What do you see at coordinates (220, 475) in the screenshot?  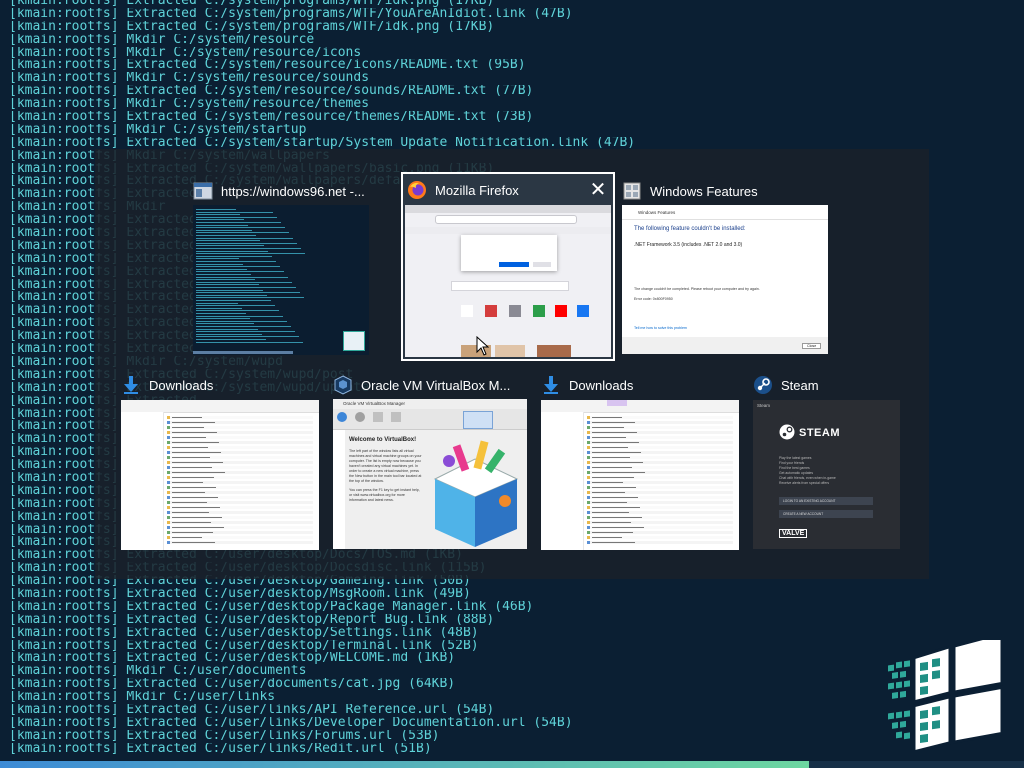 I see `downloads-1-thumbnail` at bounding box center [220, 475].